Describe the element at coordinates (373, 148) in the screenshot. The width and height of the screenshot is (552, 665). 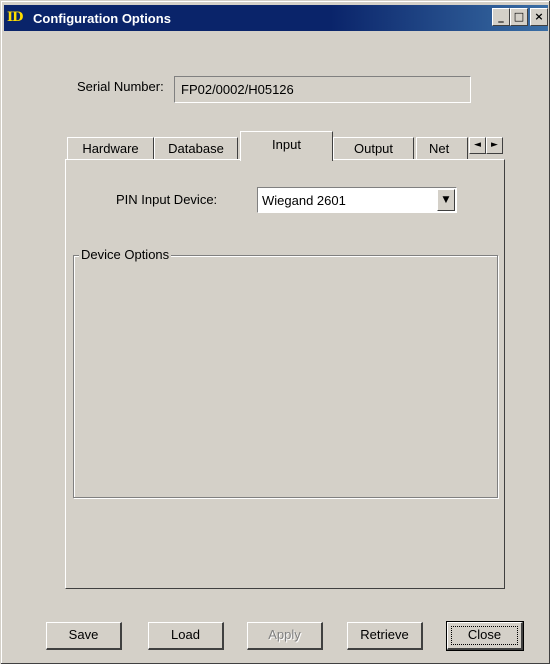
I see `tab-output: Output` at that location.